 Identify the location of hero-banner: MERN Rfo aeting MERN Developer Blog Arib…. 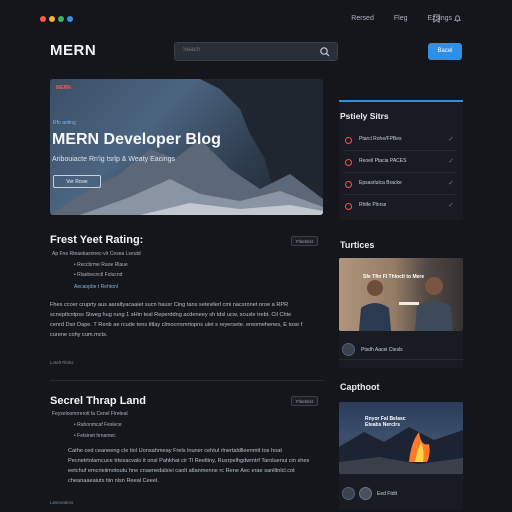
(186, 147).